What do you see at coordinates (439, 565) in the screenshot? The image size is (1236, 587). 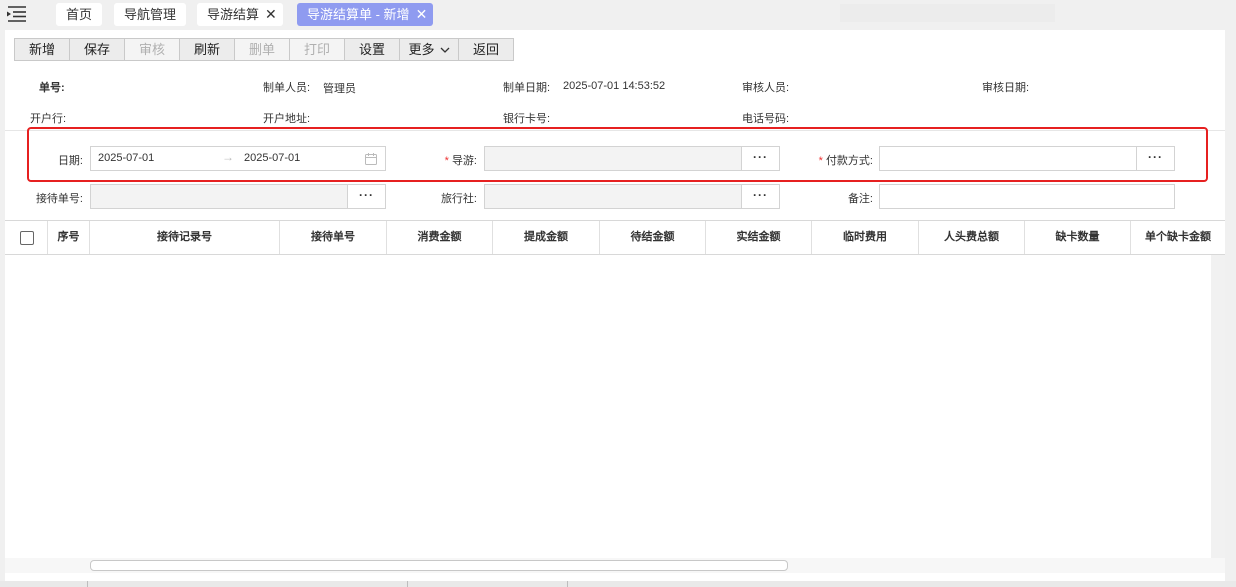 I see `horizontal-scrollbar-thumb` at bounding box center [439, 565].